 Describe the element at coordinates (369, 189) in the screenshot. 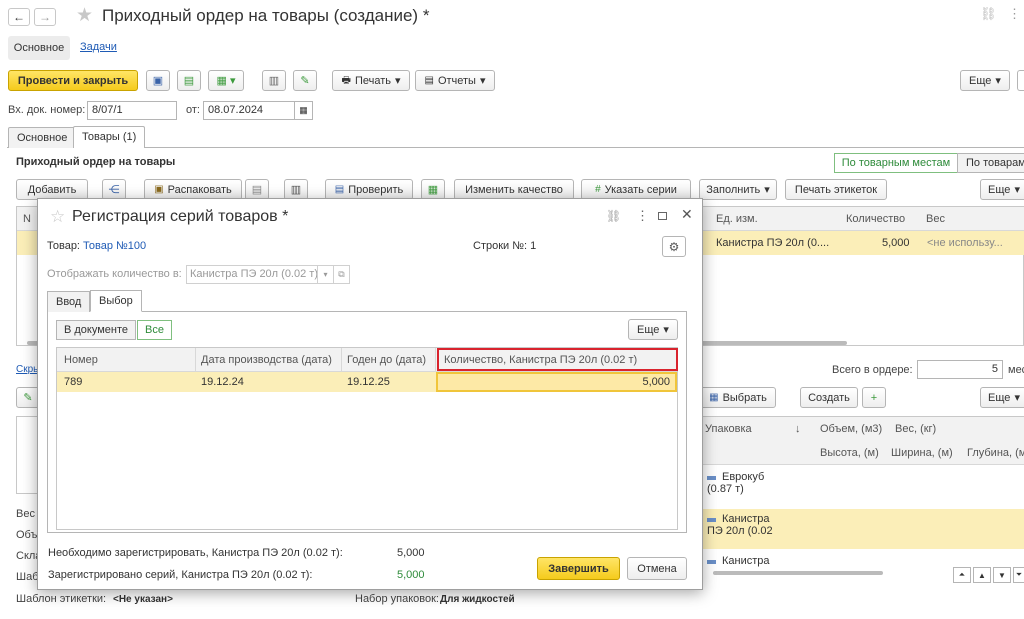

I see `check-button: ▤ Проверить` at that location.